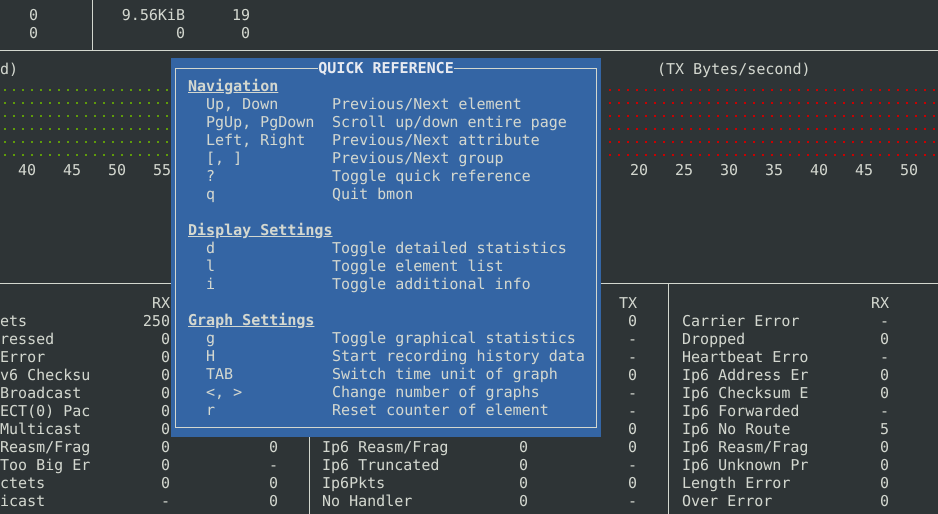 The height and width of the screenshot is (514, 938). What do you see at coordinates (729, 170) in the screenshot?
I see `axis-tick-label: 30` at bounding box center [729, 170].